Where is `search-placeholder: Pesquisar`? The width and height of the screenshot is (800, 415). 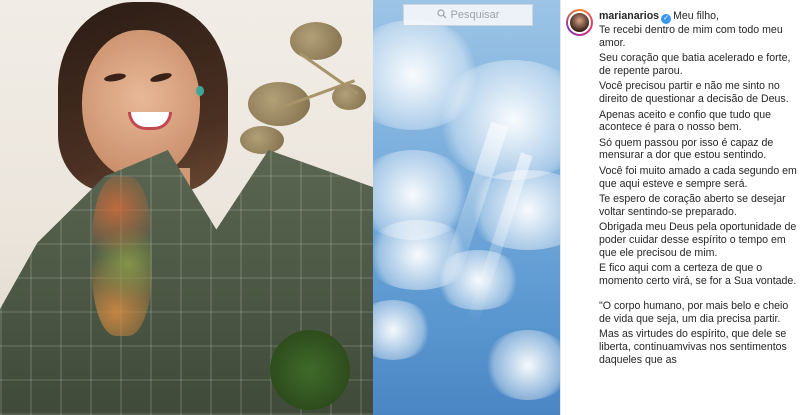
search-placeholder: Pesquisar is located at coordinates (475, 15).